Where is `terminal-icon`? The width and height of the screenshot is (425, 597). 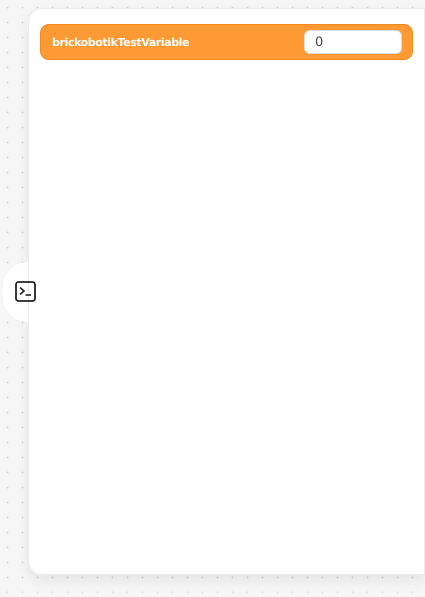
terminal-icon is located at coordinates (25, 291).